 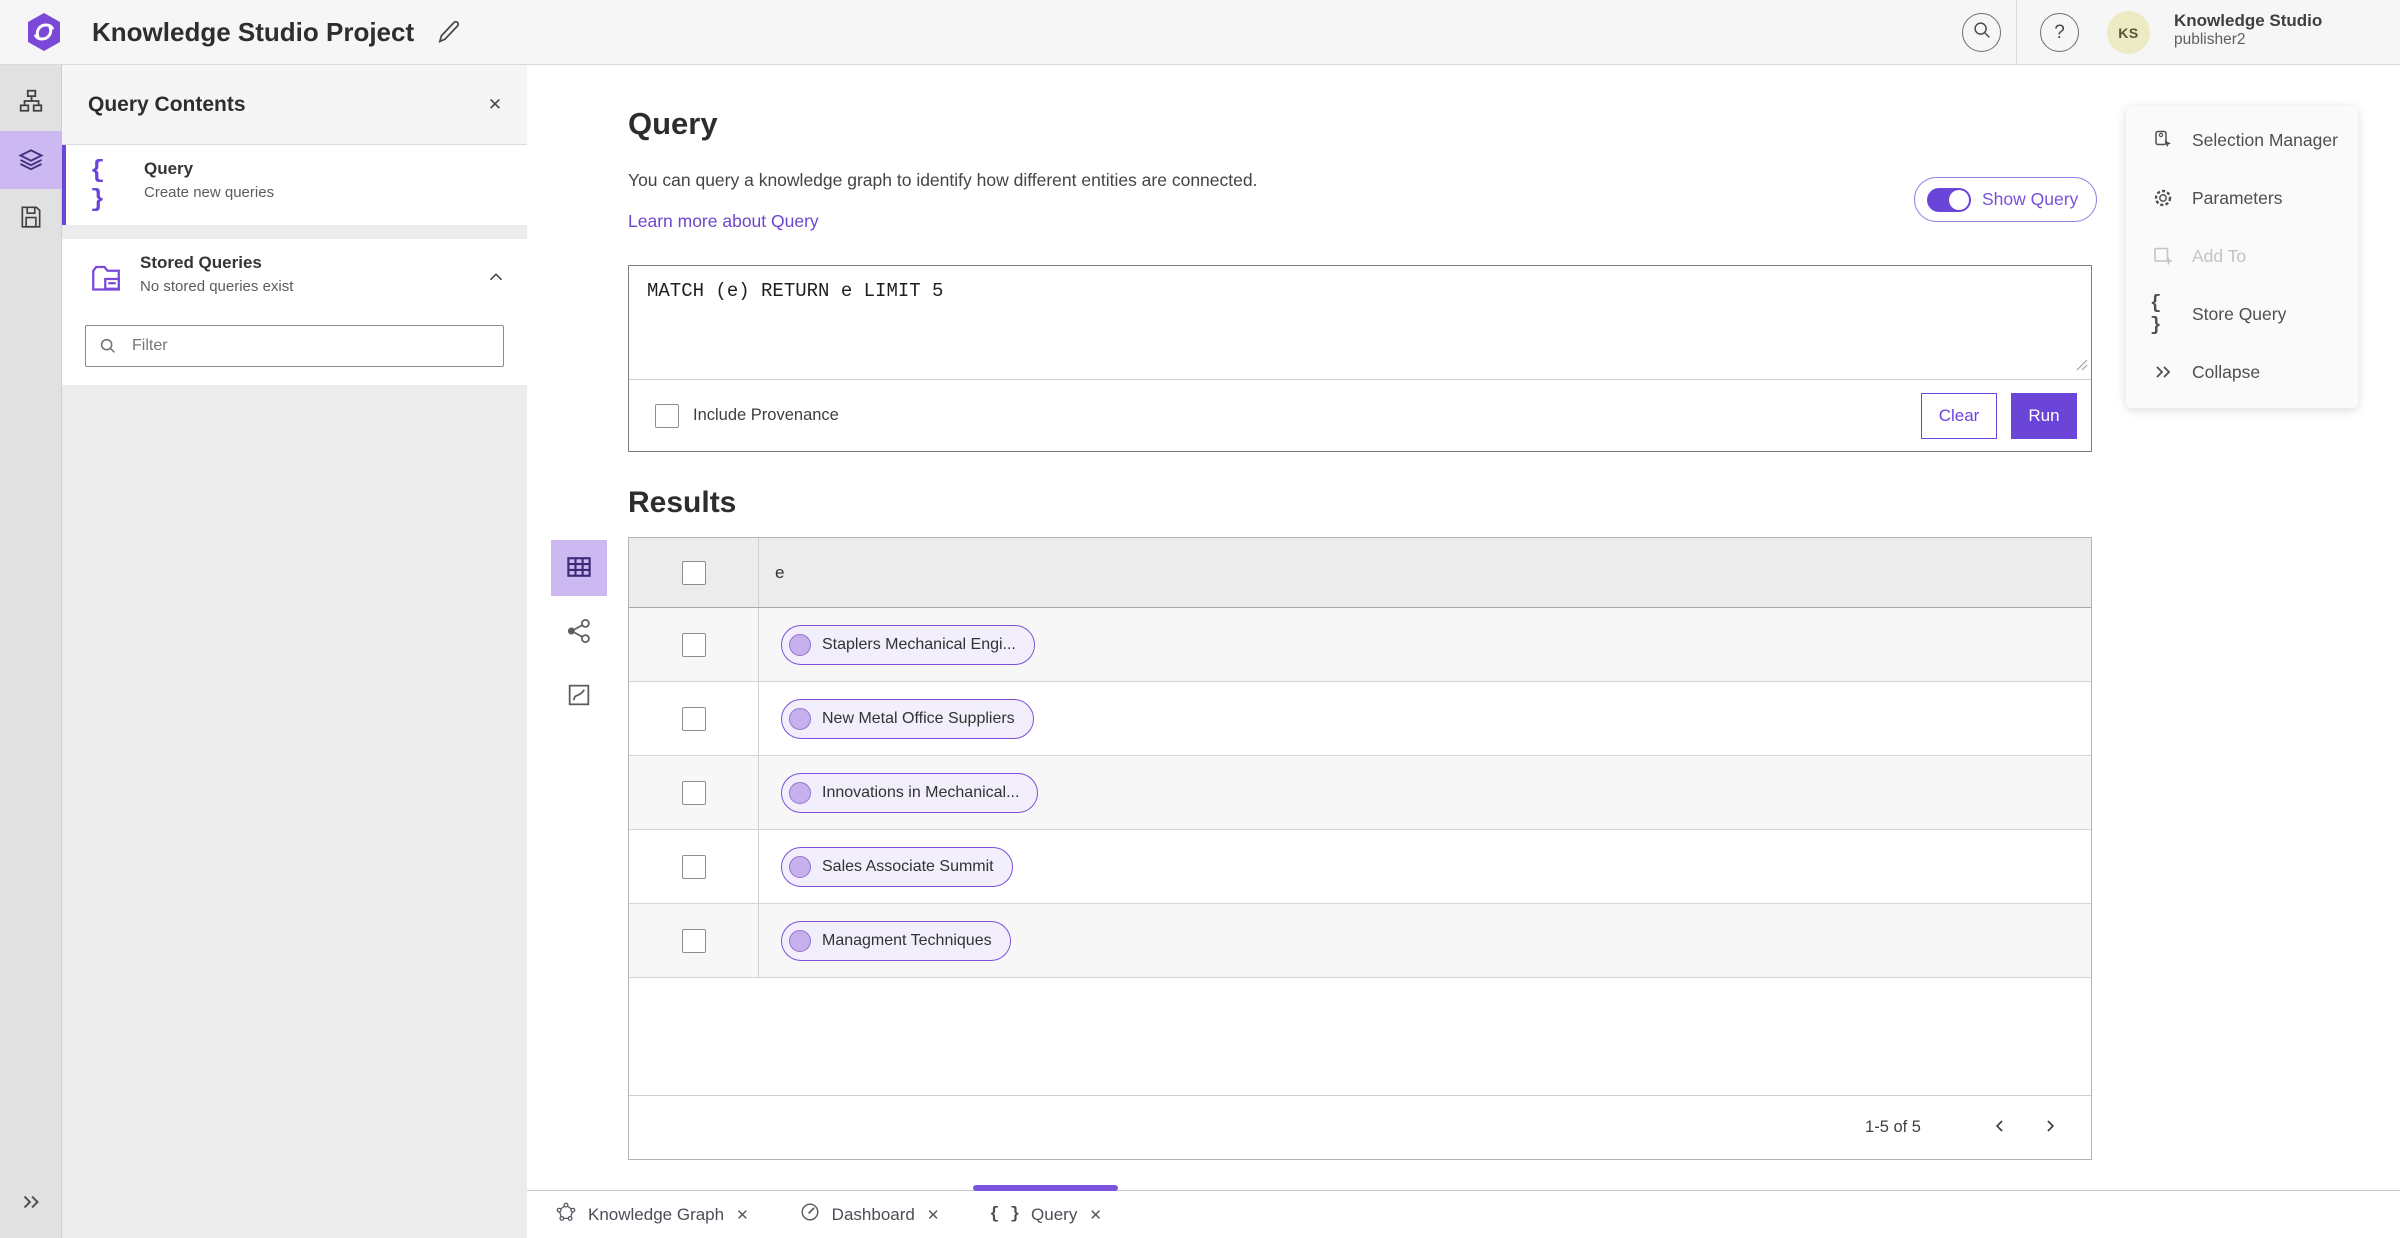 I want to click on project-title: Knowledge Studio Project, so click(x=253, y=32).